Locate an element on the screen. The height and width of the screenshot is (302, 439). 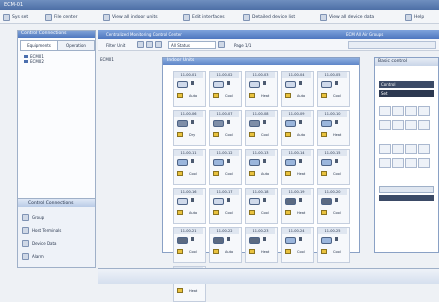
unit-card: 11-00-01 Auto is located at coordinates (189, 89).